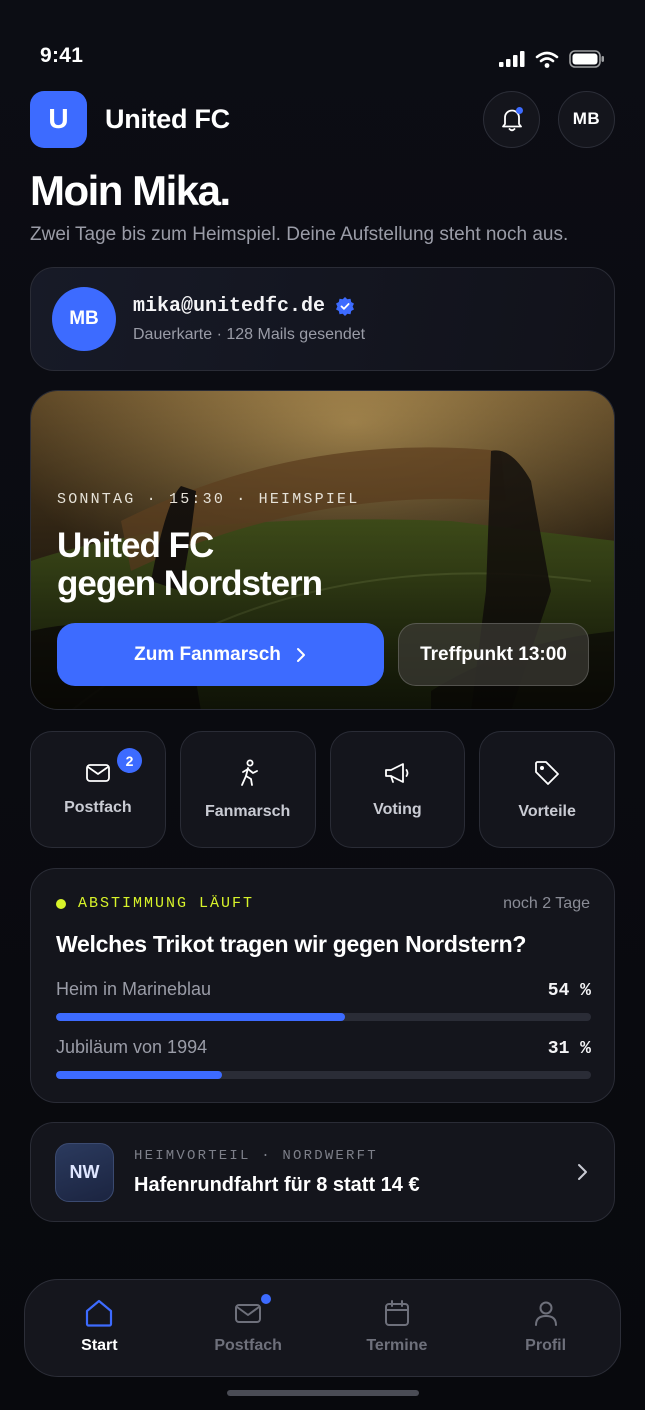  Describe the element at coordinates (397, 1328) in the screenshot. I see `nav-item-termine: Termine` at that location.